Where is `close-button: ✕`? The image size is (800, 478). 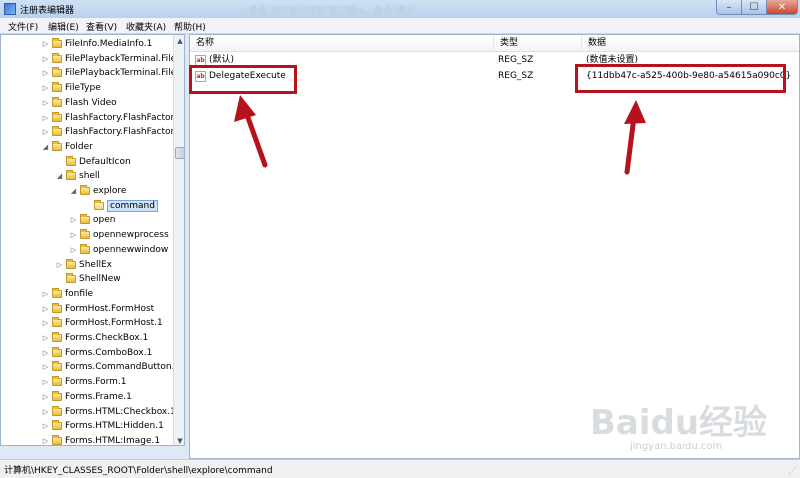 close-button: ✕ is located at coordinates (782, 7).